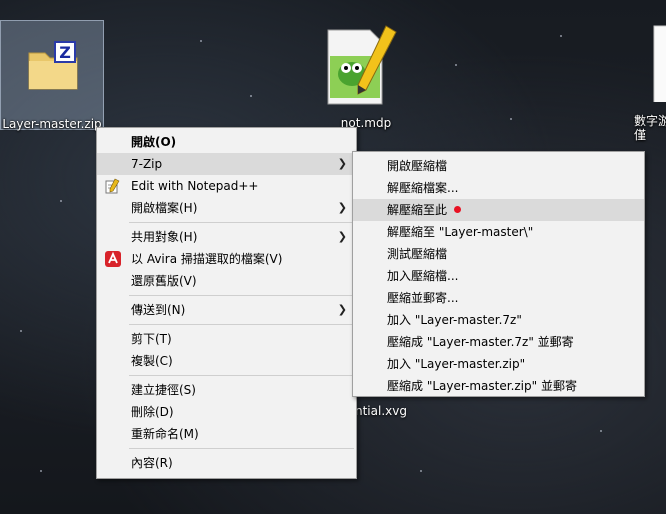 The height and width of the screenshot is (514, 666). I want to click on cursor-marker-dot-icon, so click(458, 209).